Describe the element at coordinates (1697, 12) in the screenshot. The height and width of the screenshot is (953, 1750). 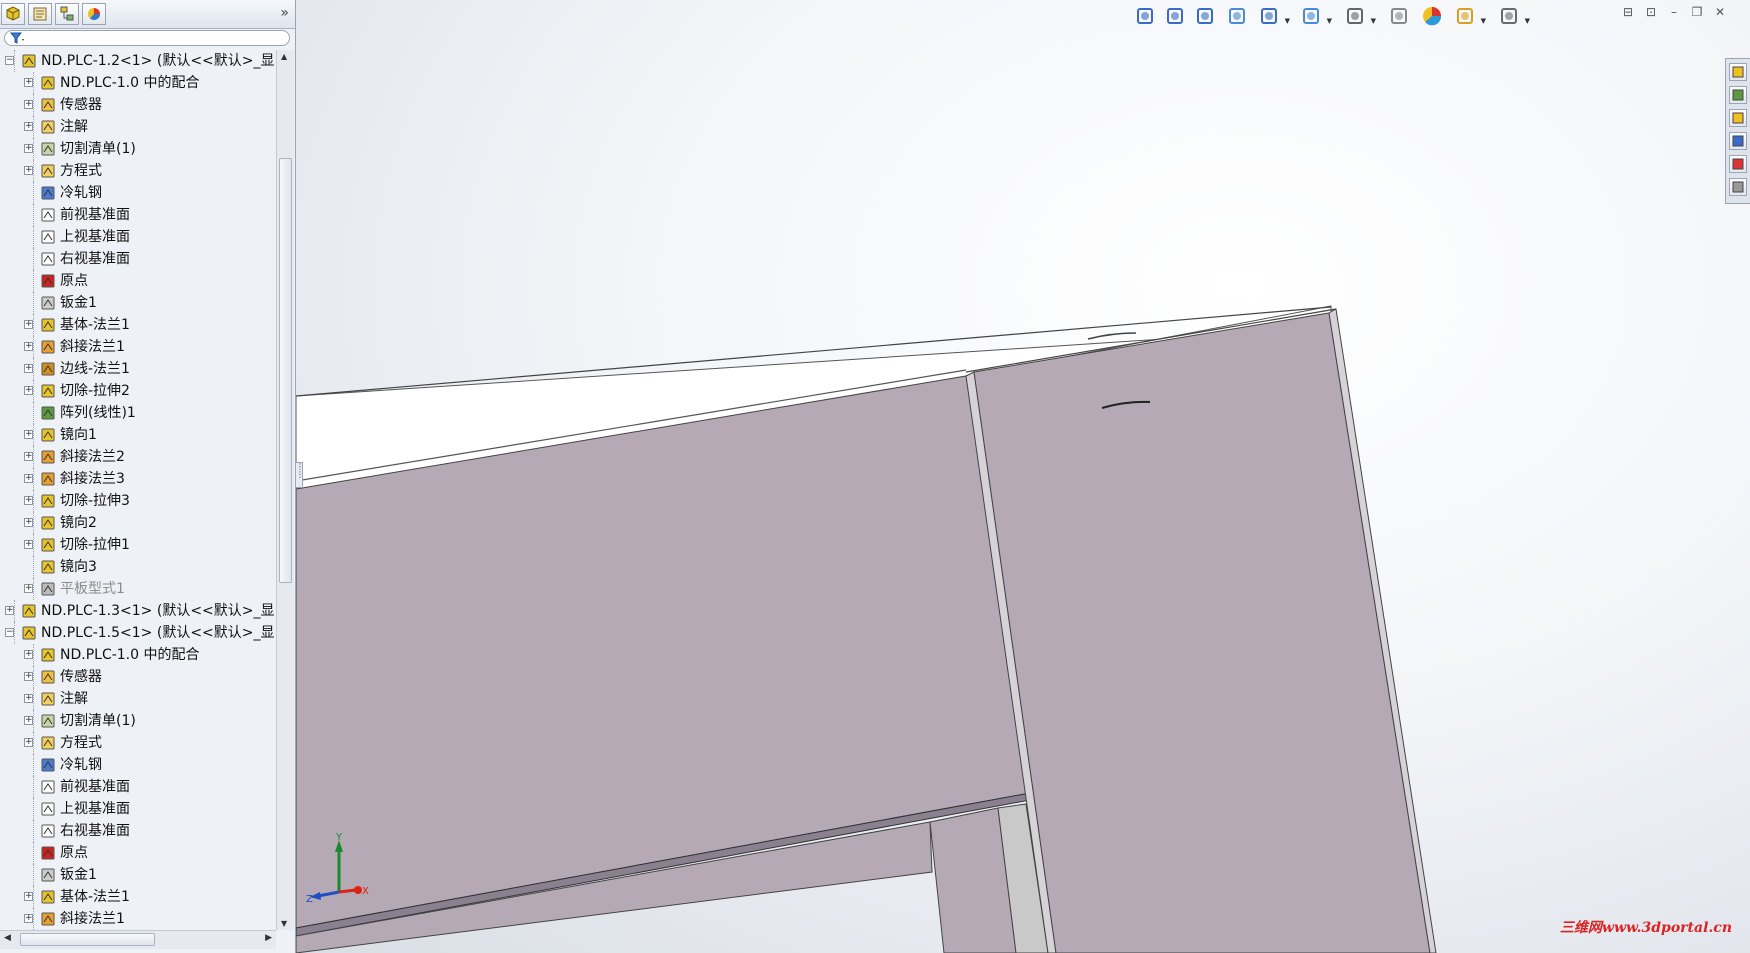
I see `restore-icon: ❐` at that location.